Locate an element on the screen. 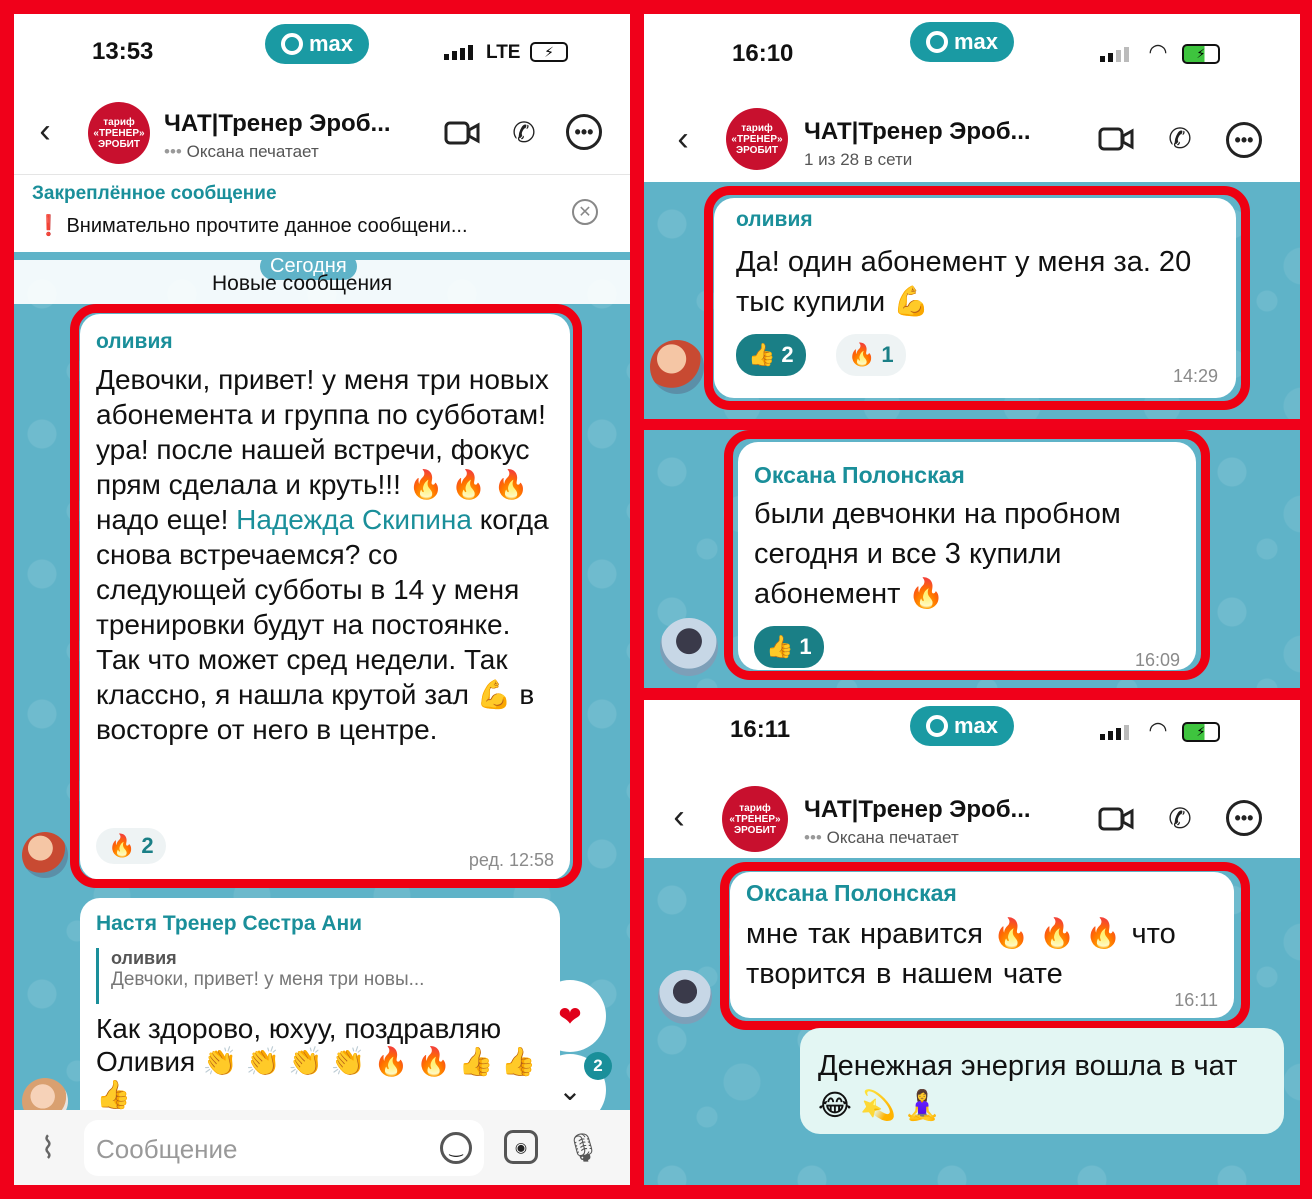  attach-icon: ⌇ is located at coordinates (48, 1148).